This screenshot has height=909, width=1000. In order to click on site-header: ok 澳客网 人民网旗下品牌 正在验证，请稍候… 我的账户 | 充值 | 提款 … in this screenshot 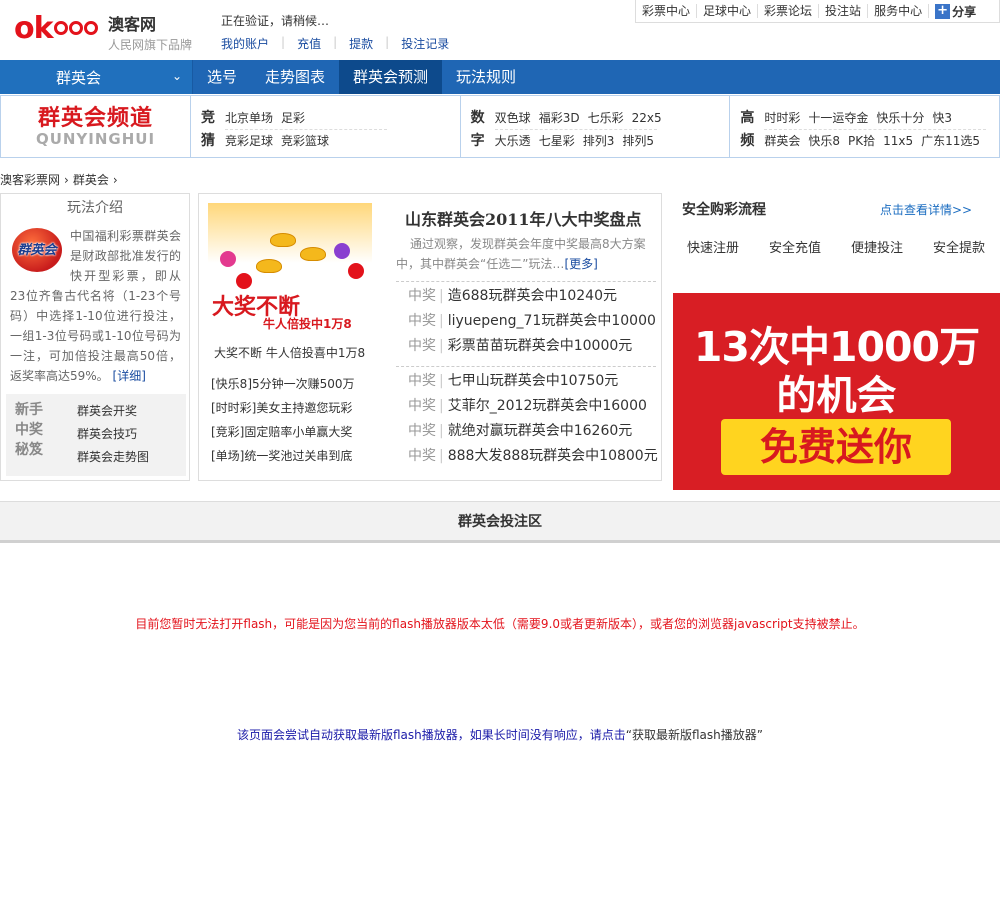, I will do `click(500, 30)`.